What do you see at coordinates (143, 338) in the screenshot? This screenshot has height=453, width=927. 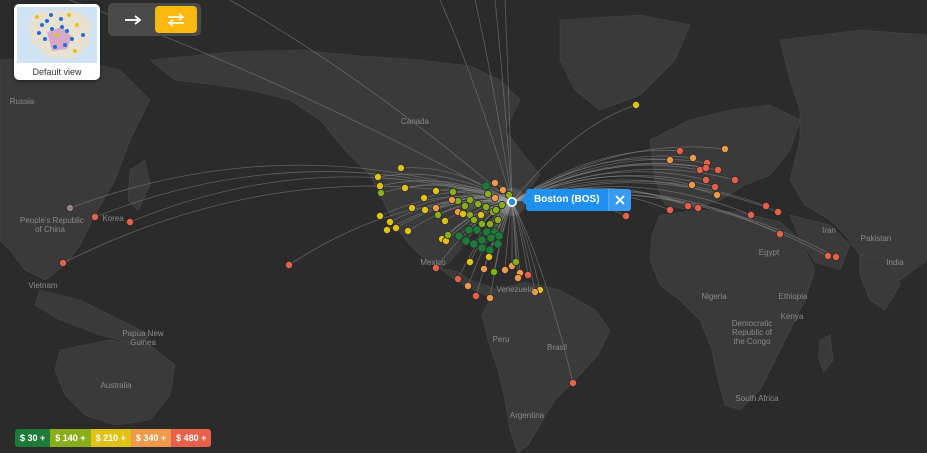 I see `country-label: Papua New Guinea` at bounding box center [143, 338].